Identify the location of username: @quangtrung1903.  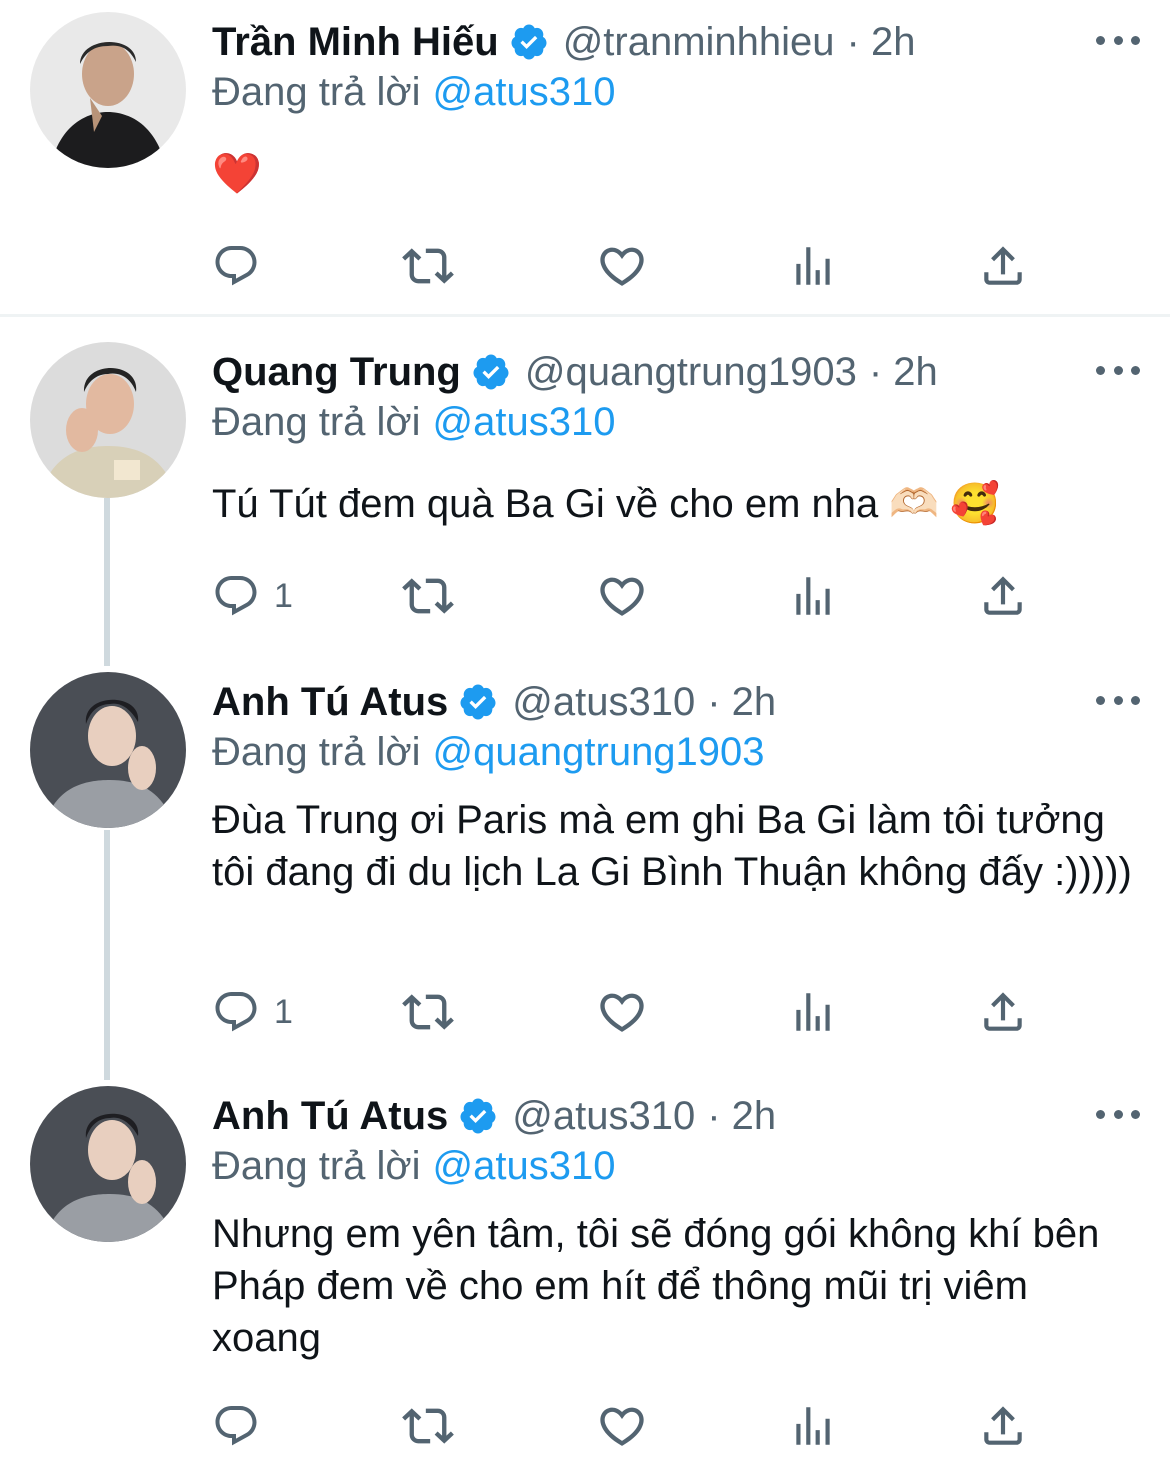
(691, 372).